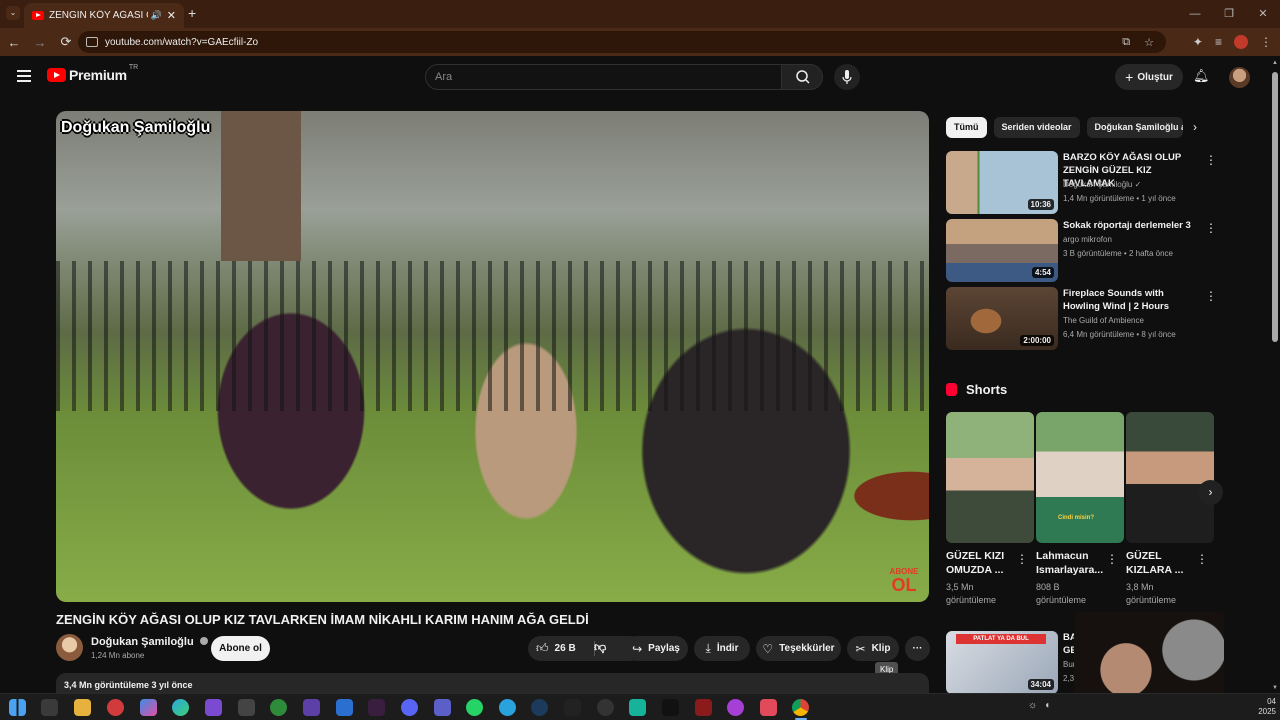 The width and height of the screenshot is (1280, 720). What do you see at coordinates (192, 13) in the screenshot?
I see `new-tab-button: +` at bounding box center [192, 13].